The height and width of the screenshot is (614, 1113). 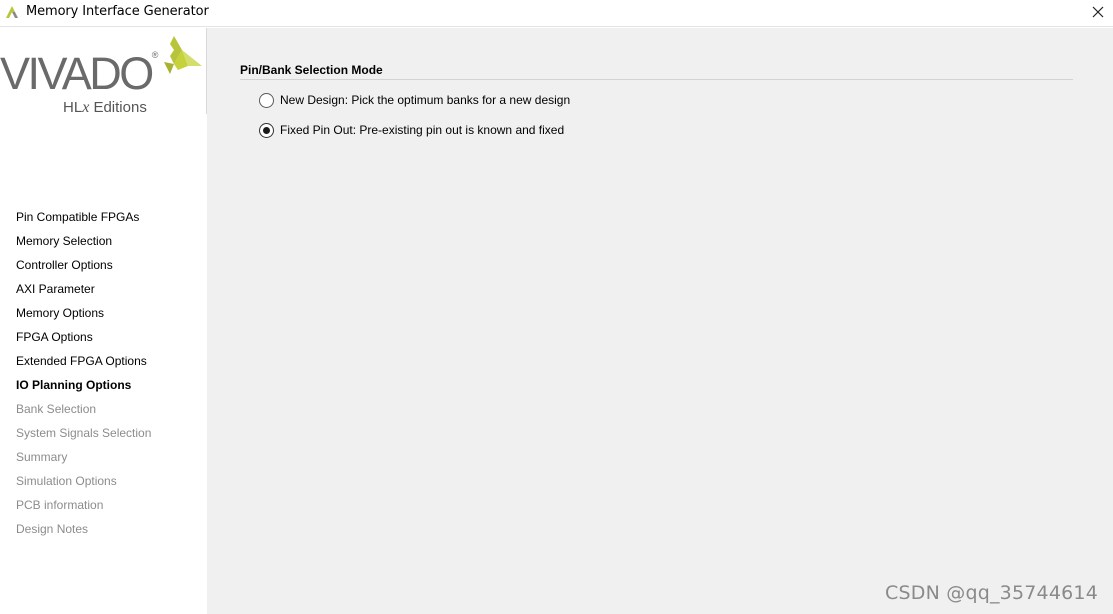 I want to click on new-design-radio, so click(x=266, y=100).